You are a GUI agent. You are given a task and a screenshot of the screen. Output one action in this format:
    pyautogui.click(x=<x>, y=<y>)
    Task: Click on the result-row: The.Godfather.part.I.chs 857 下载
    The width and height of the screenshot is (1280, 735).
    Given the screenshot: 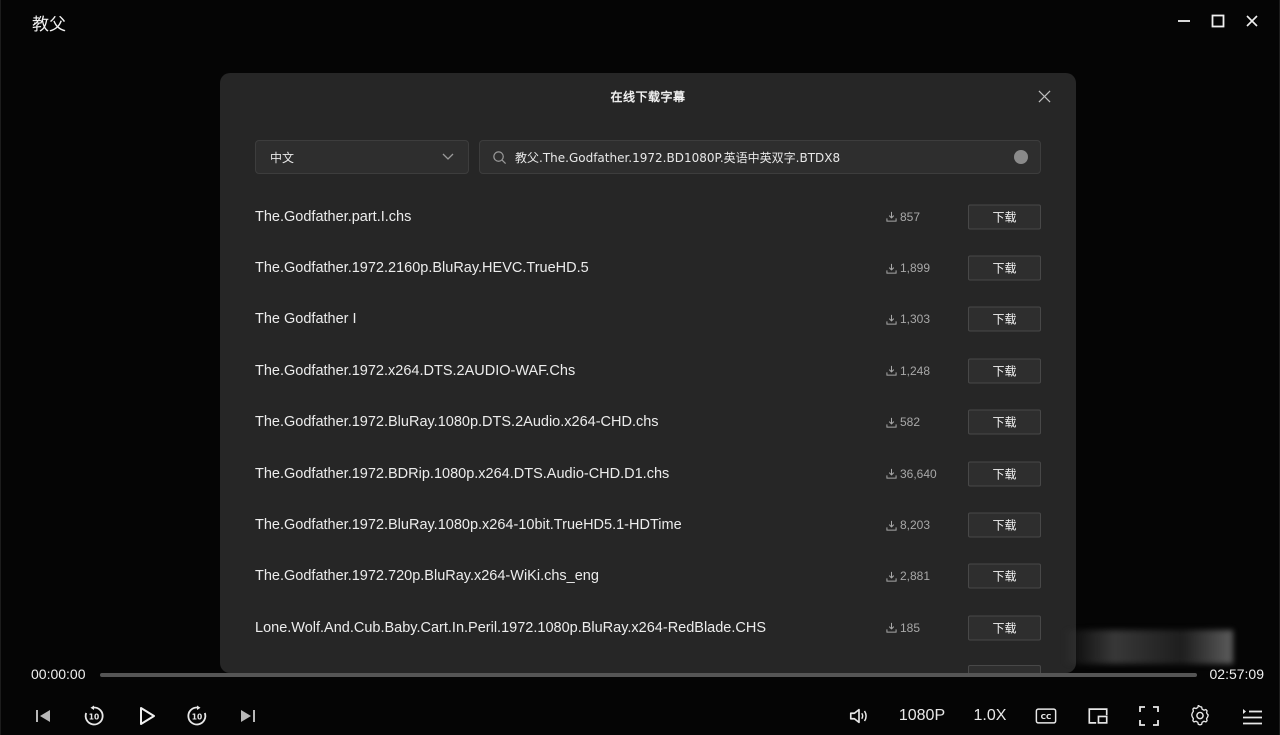 What is the action you would take?
    pyautogui.click(x=648, y=216)
    